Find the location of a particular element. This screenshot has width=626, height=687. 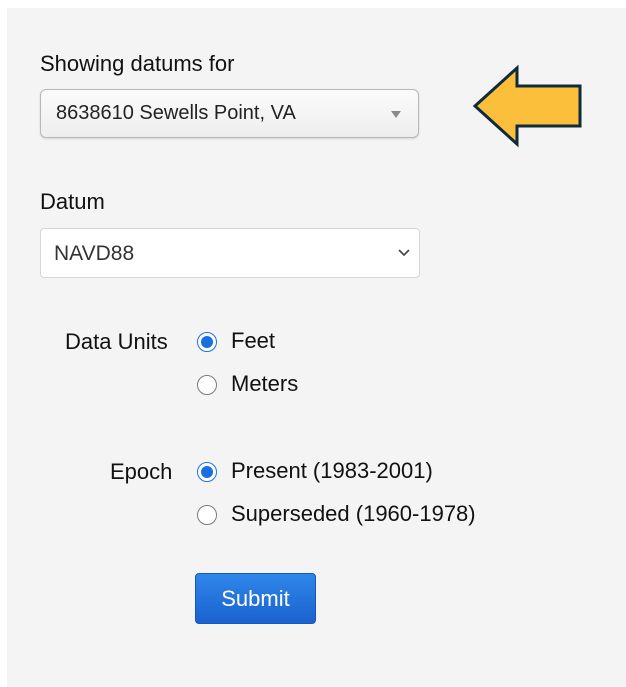

data-units-label: Data Units is located at coordinates (116, 341).